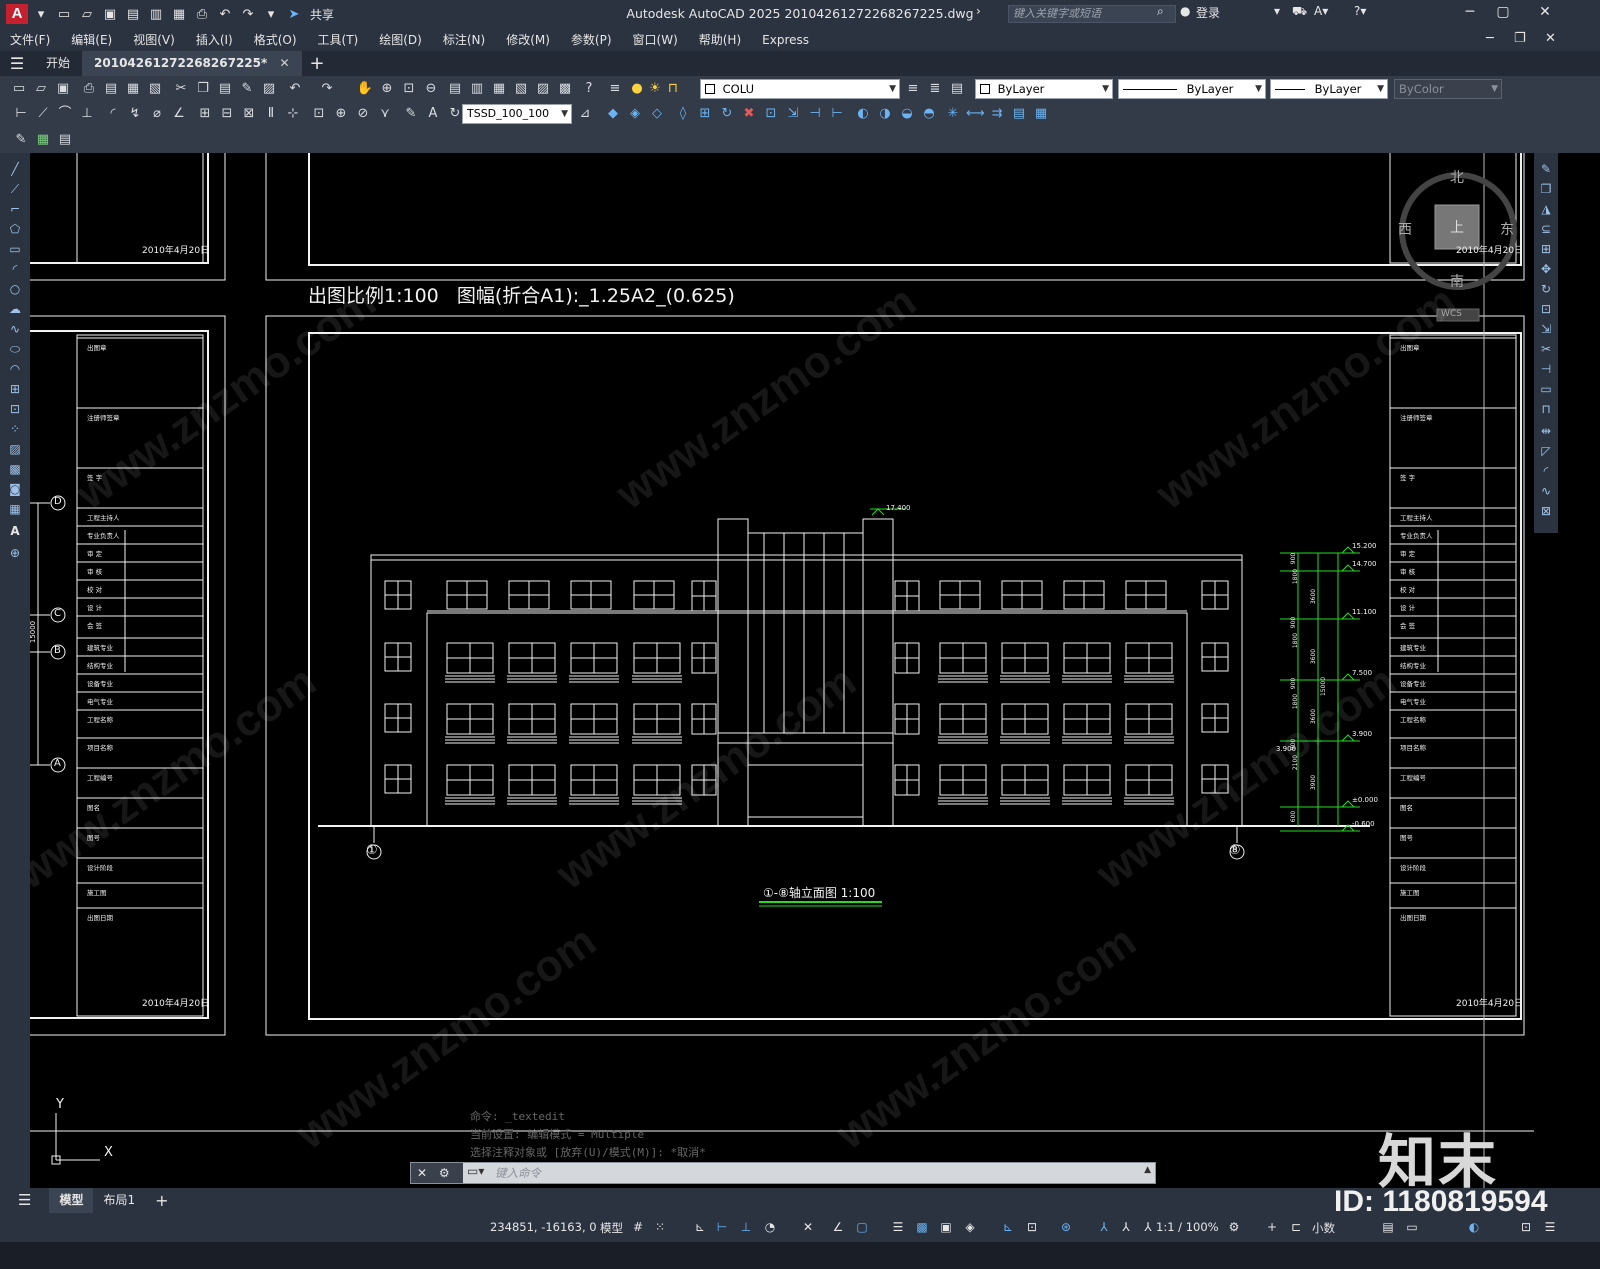  I want to click on lengthen-icon: ⟷, so click(975, 114).